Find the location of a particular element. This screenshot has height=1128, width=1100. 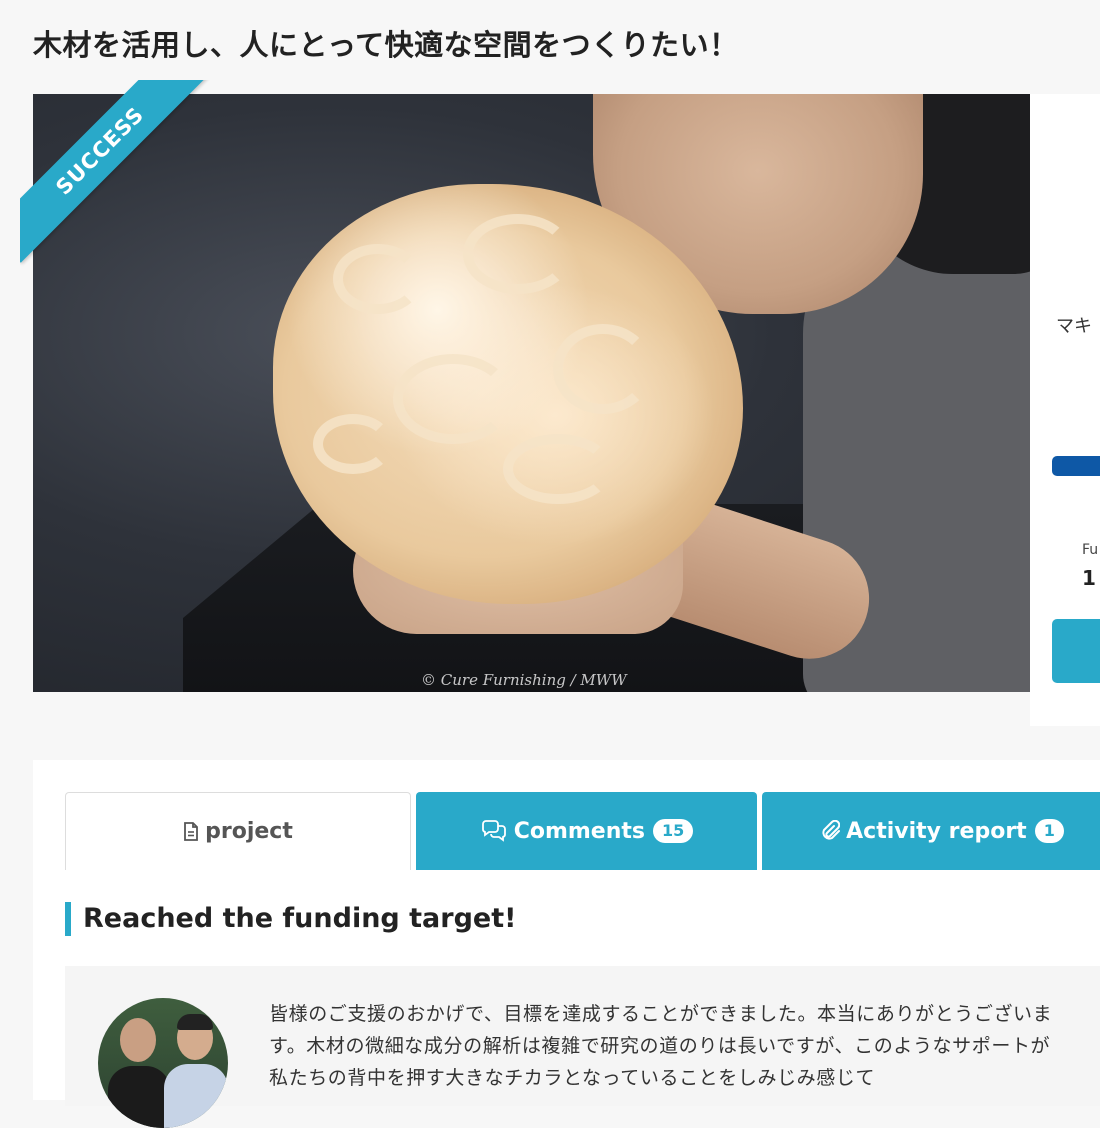

funding-progress-bar is located at coordinates (1076, 466).